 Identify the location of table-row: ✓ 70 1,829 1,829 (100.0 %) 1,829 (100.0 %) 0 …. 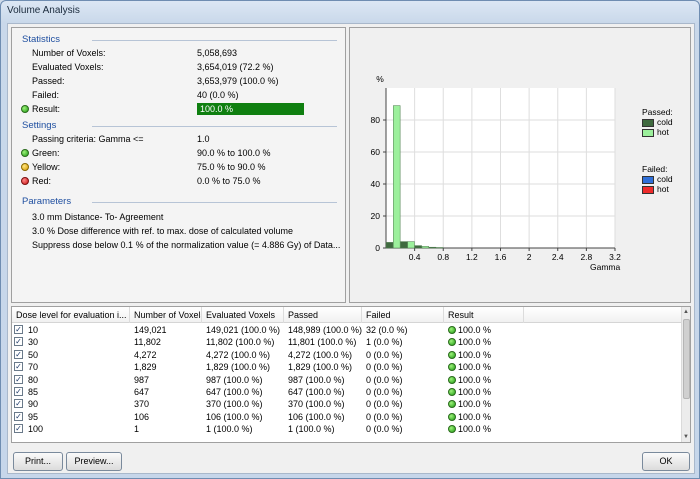
(348, 367).